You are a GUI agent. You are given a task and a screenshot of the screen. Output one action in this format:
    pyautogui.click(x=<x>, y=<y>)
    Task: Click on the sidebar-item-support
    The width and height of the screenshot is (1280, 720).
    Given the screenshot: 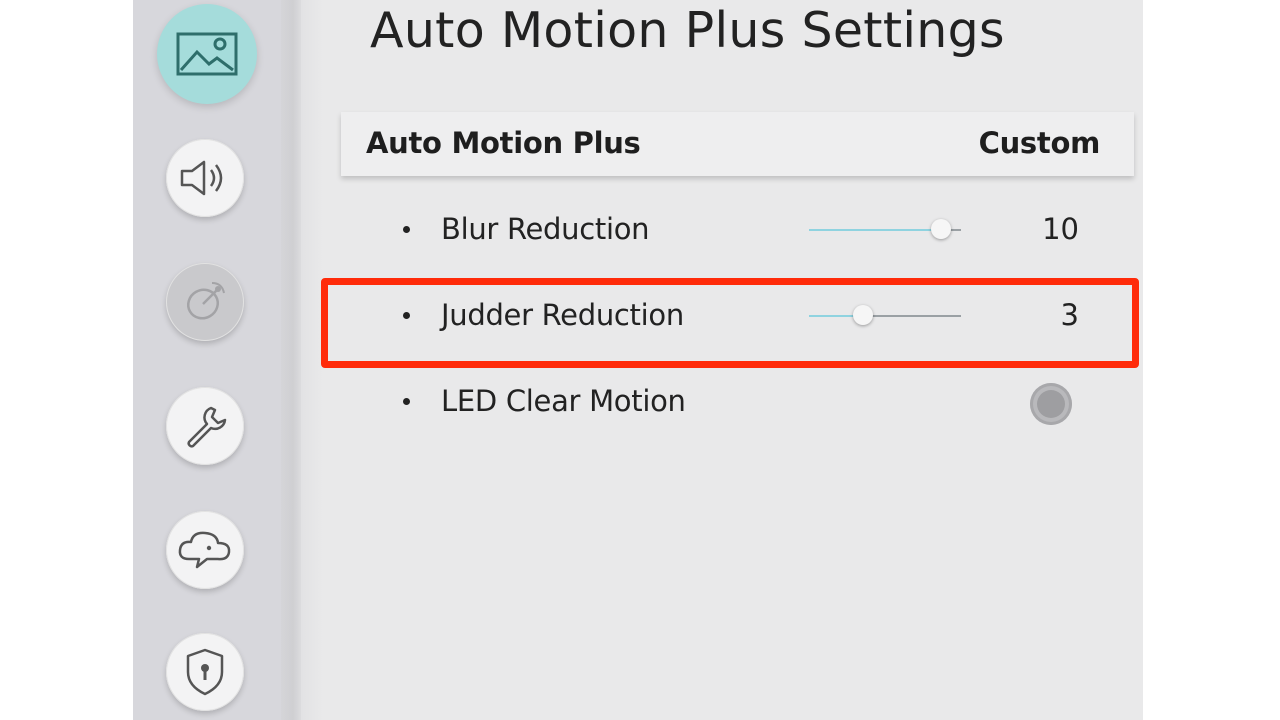 What is the action you would take?
    pyautogui.click(x=205, y=550)
    